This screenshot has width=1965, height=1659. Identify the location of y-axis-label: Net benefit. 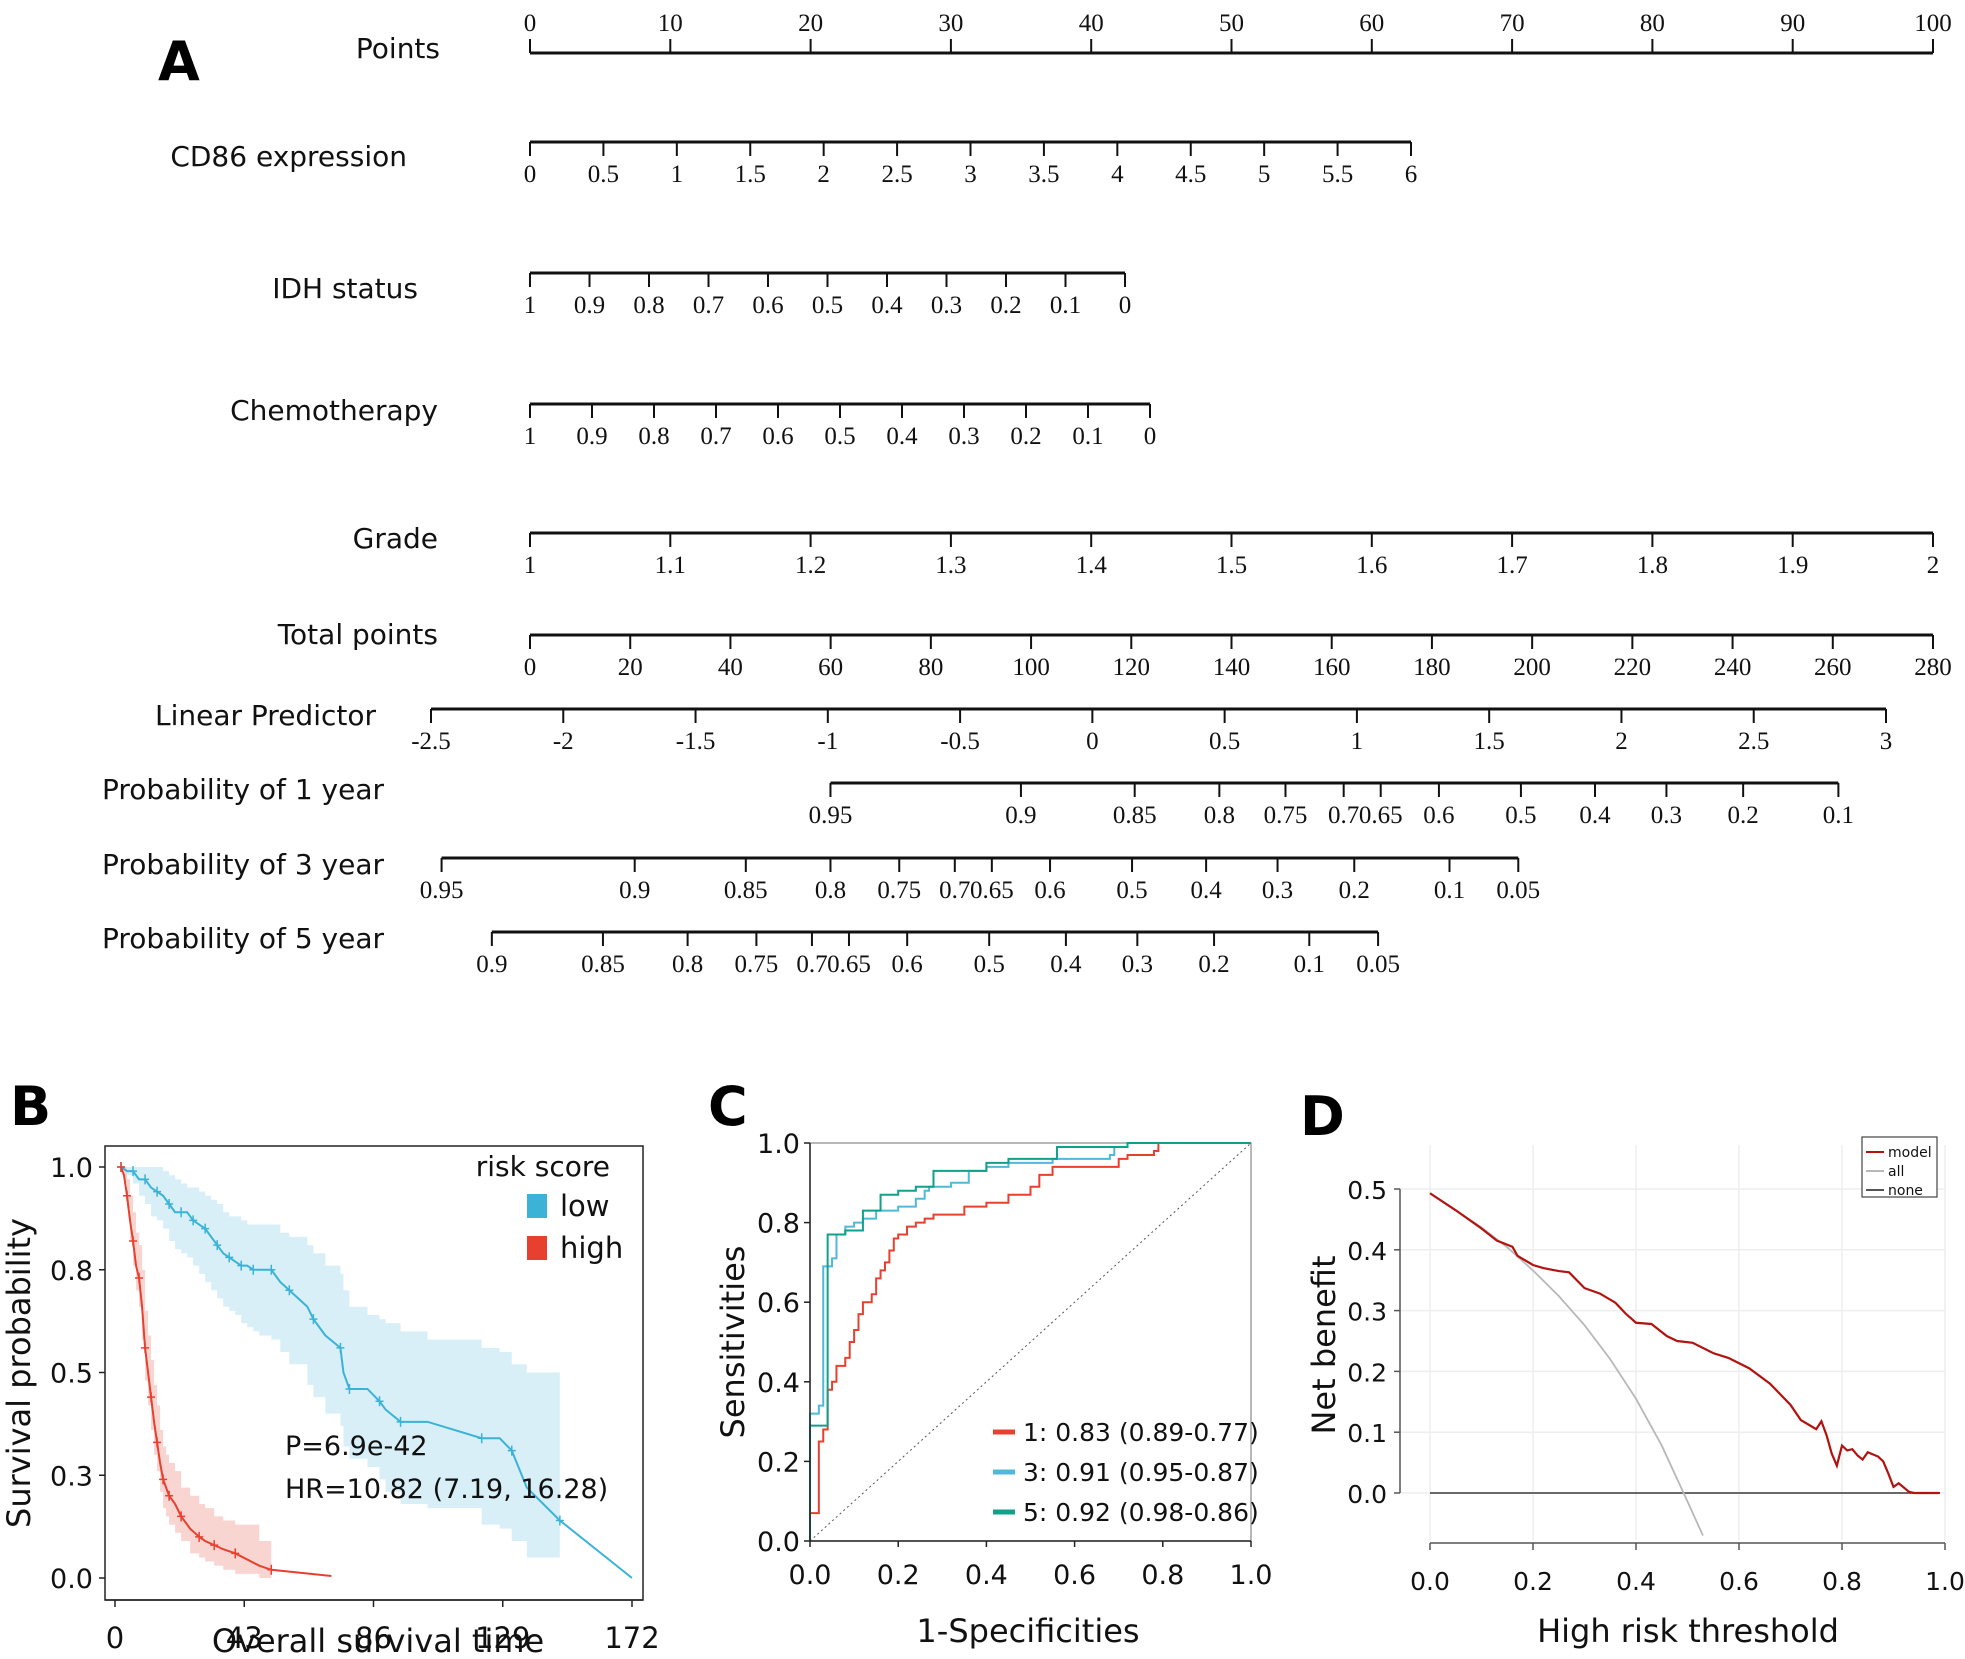
(1324, 1344).